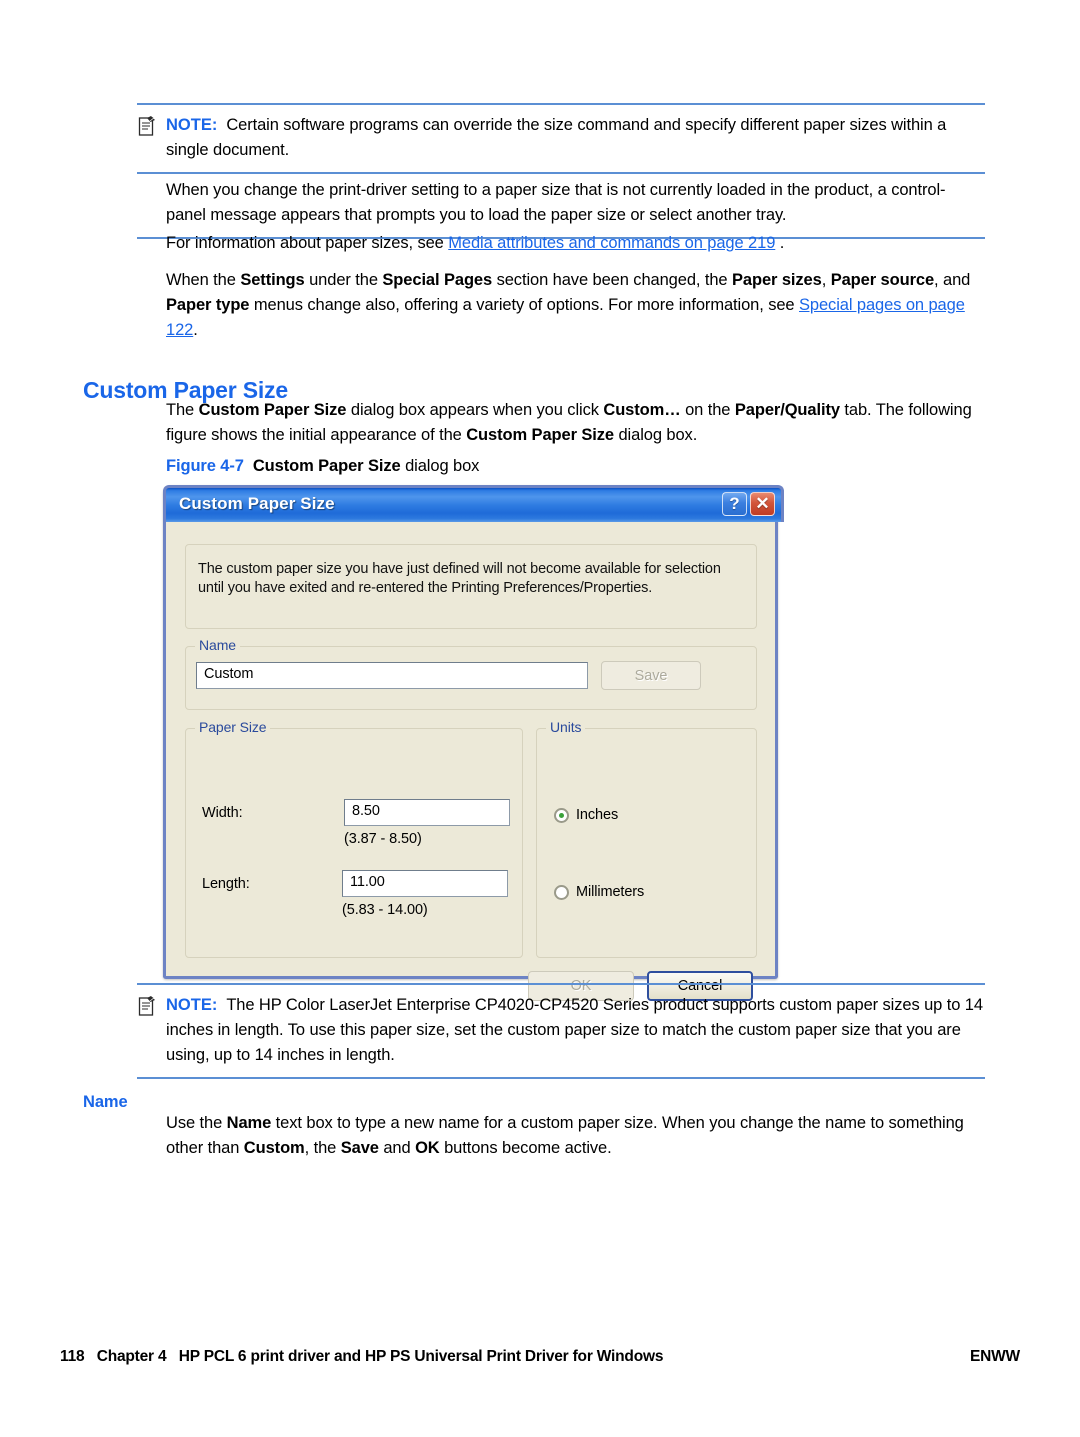 The height and width of the screenshot is (1437, 1080). What do you see at coordinates (392, 675) in the screenshot?
I see `name-input: Custom` at bounding box center [392, 675].